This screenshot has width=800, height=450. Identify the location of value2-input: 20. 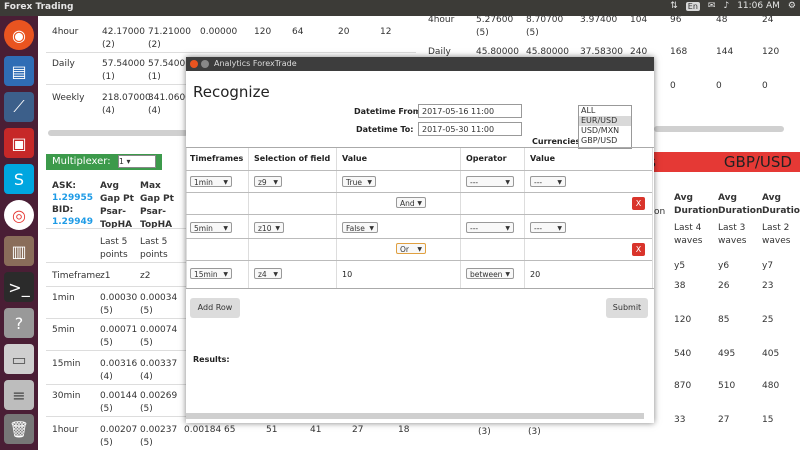
(535, 274).